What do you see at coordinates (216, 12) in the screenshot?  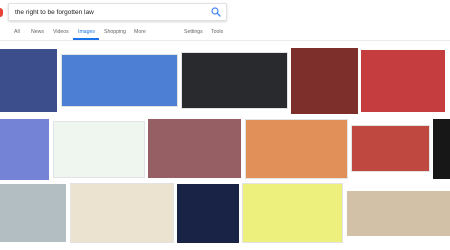 I see `search-icon` at bounding box center [216, 12].